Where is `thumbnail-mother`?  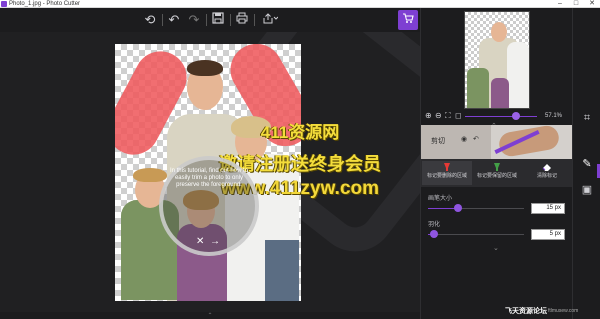 thumbnail-mother is located at coordinates (518, 75).